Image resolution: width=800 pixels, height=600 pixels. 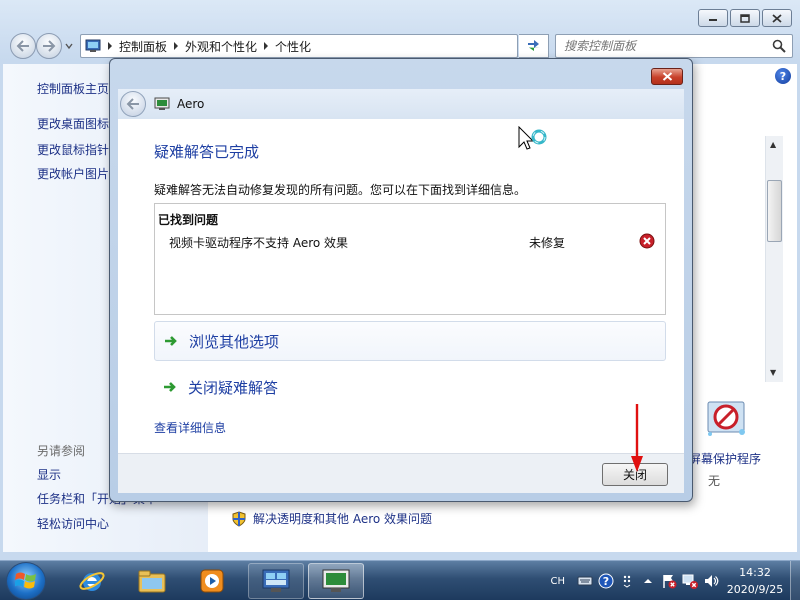 I want to click on screensaver-value: 无, so click(x=714, y=481).